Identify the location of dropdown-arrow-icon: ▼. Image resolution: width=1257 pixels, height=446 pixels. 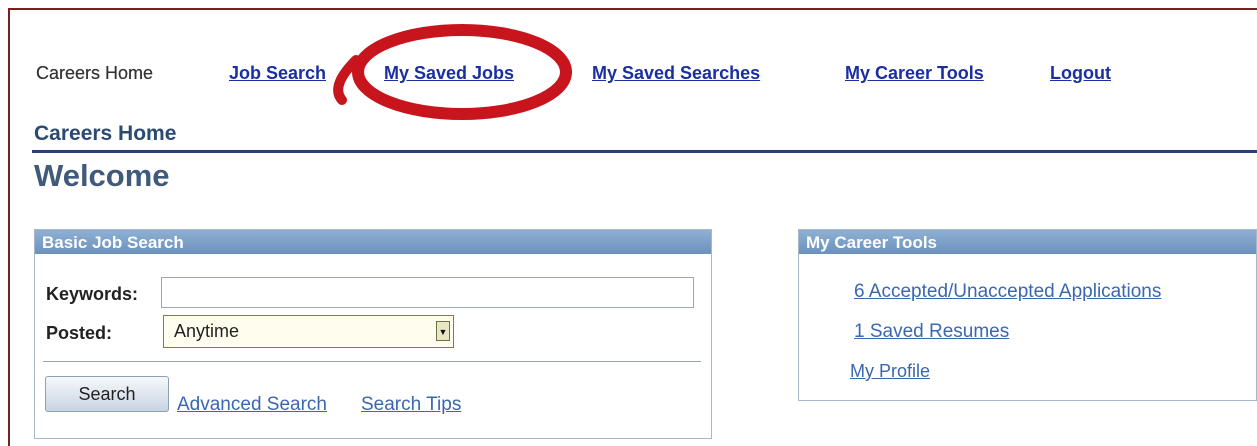
(443, 331).